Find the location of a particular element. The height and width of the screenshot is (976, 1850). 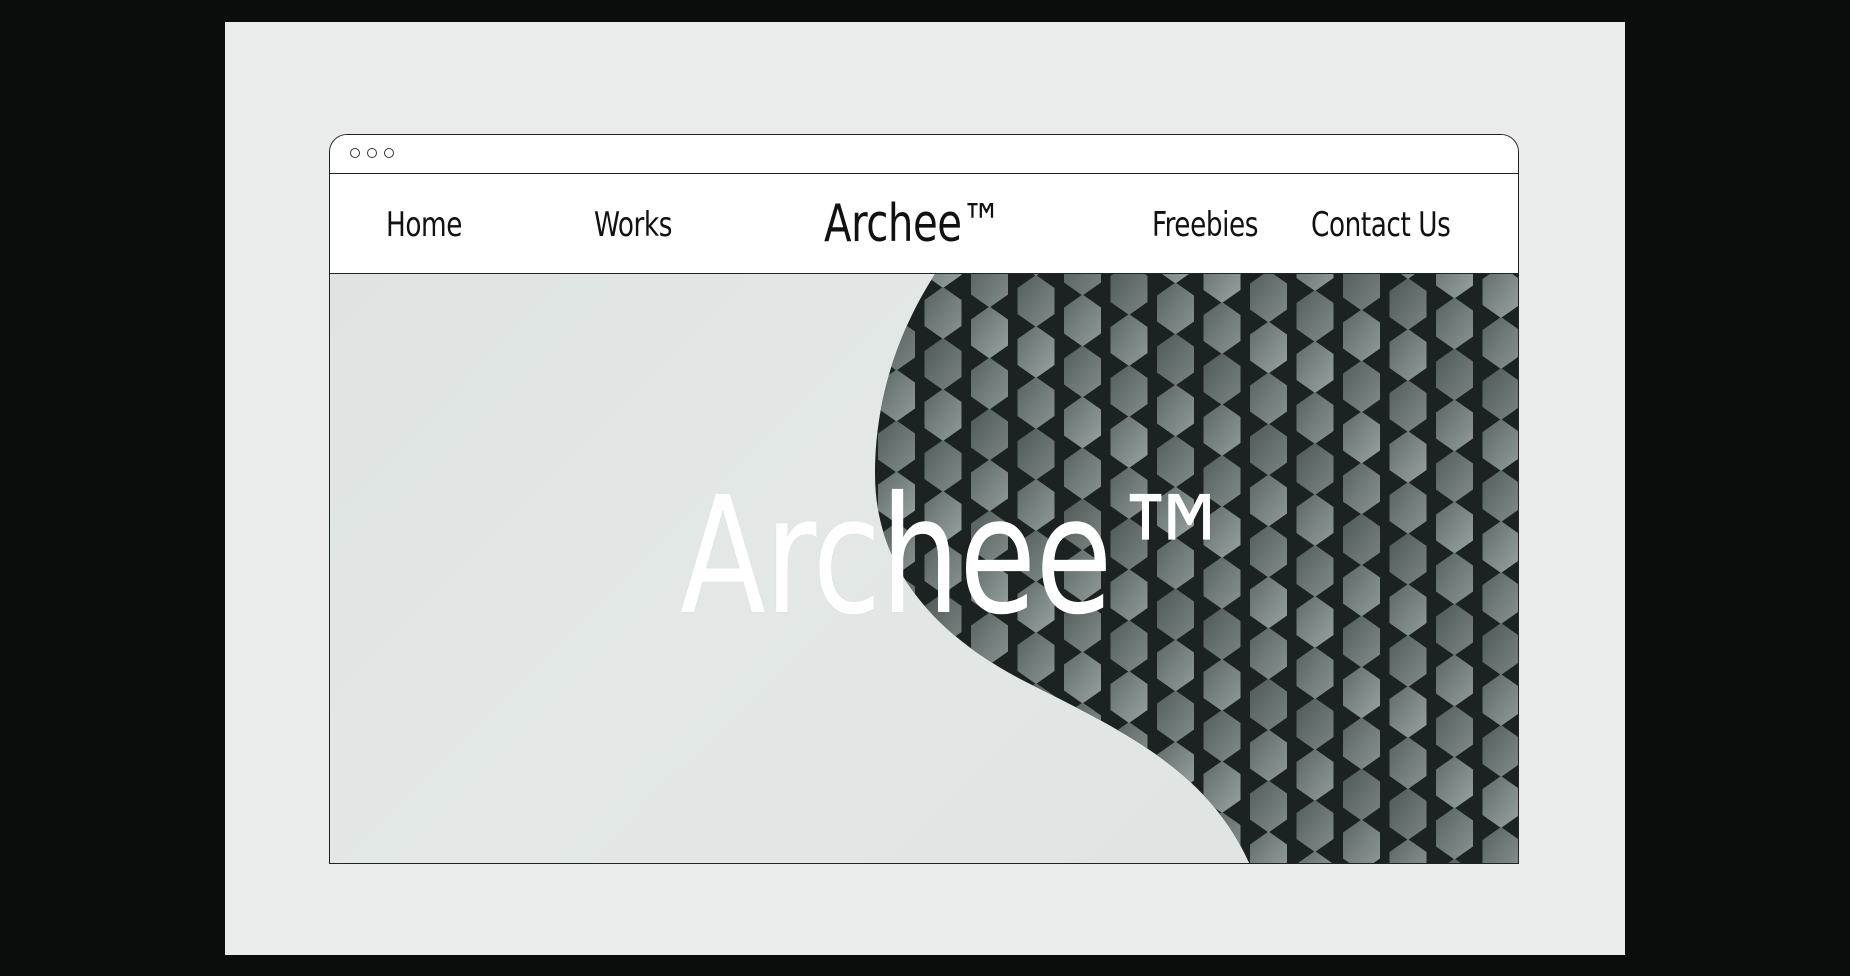

site-logo: Archee™ is located at coordinates (913, 224).